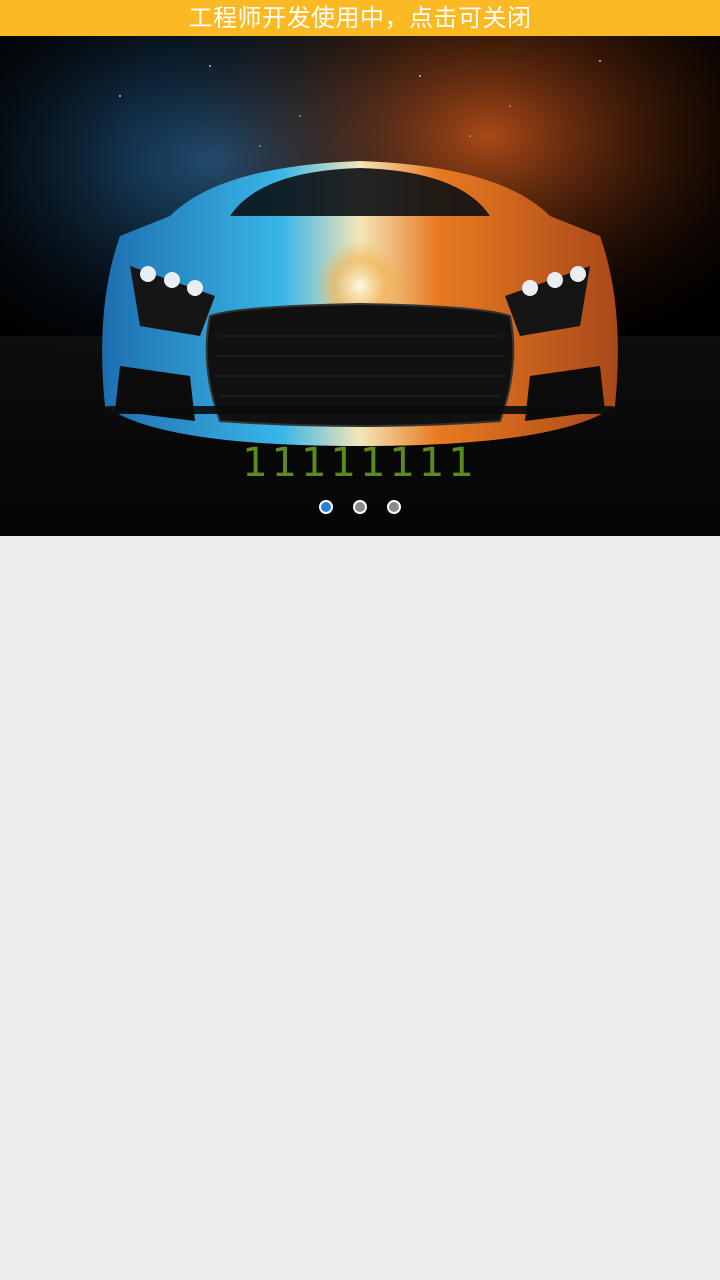  I want to click on carousel-caption: 11111111, so click(360, 463).